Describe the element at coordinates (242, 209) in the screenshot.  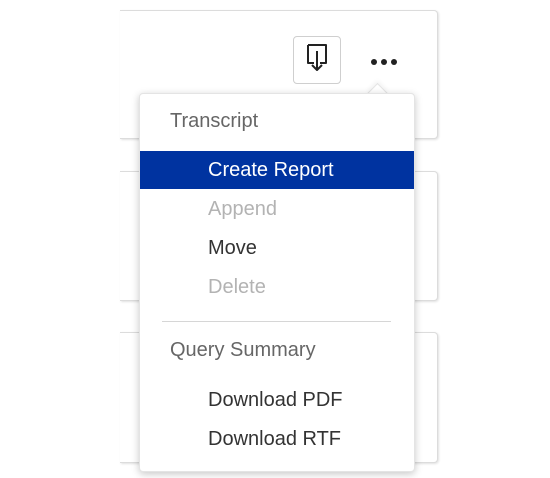
I see `menu-item-append: Append` at that location.